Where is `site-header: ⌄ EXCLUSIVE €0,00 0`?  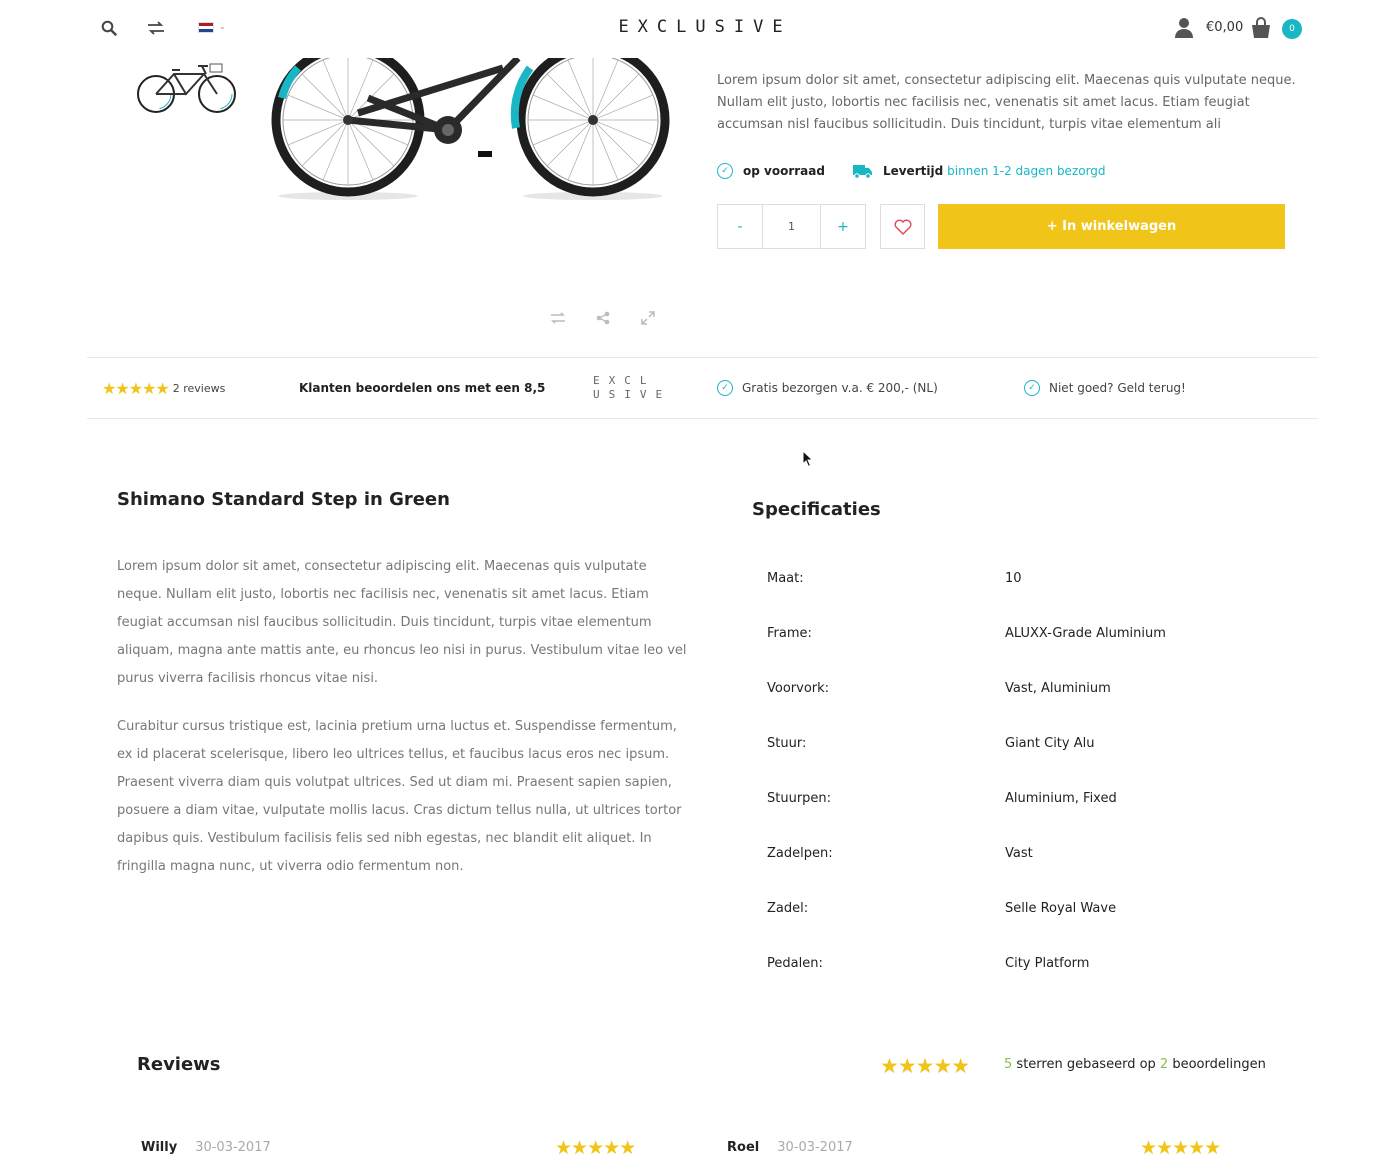 site-header: ⌄ EXCLUSIVE €0,00 0 is located at coordinates (693, 29).